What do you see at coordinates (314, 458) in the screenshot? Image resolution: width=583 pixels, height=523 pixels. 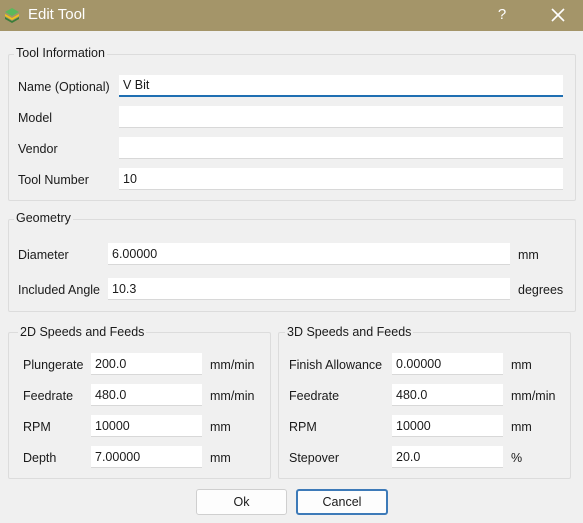 I see `stepover-label: Stepover` at bounding box center [314, 458].